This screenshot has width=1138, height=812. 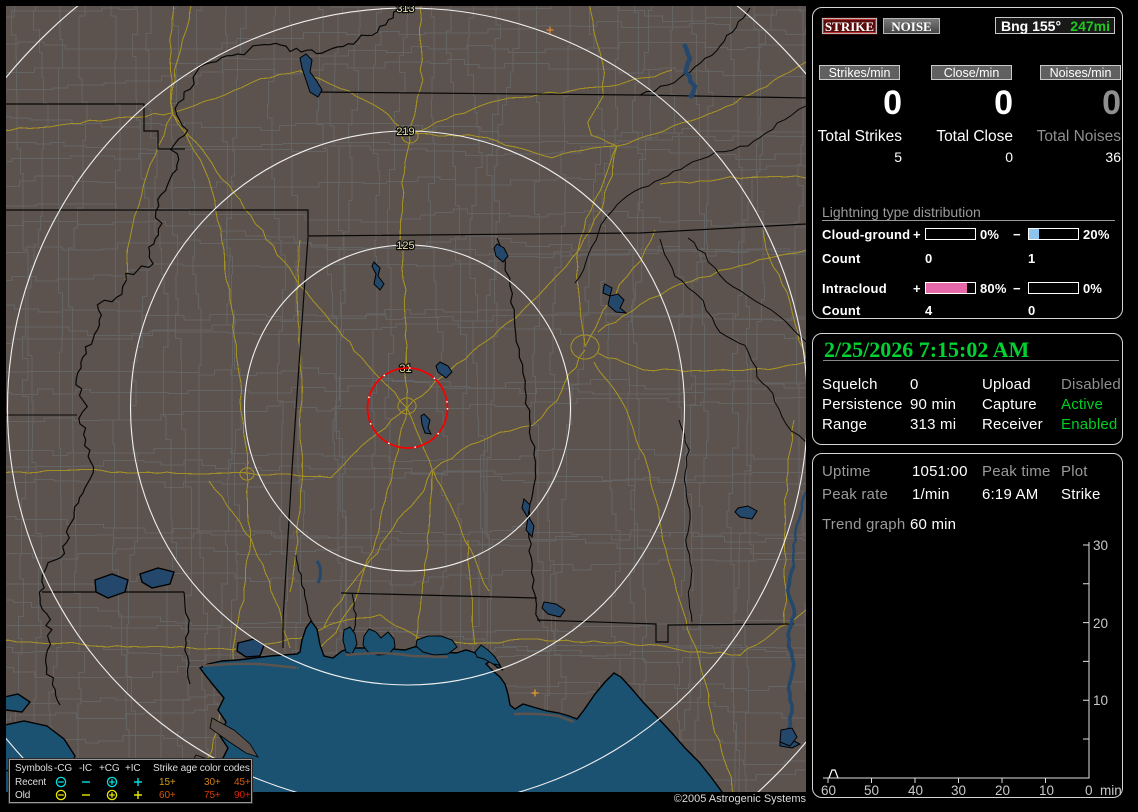 What do you see at coordinates (915, 790) in the screenshot?
I see `svg-text: 40` at bounding box center [915, 790].